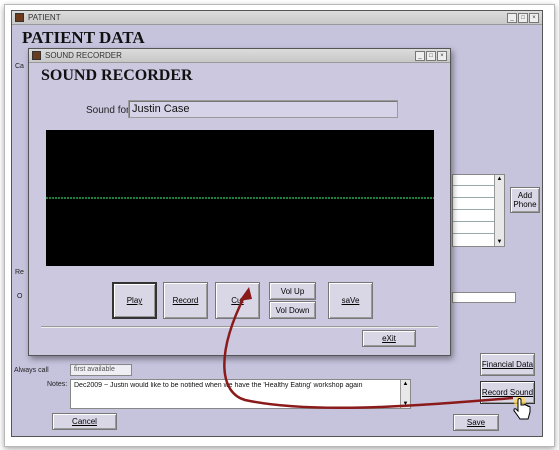 The image size is (559, 450). I want to click on phone-list: ▲ ▼, so click(478, 210).